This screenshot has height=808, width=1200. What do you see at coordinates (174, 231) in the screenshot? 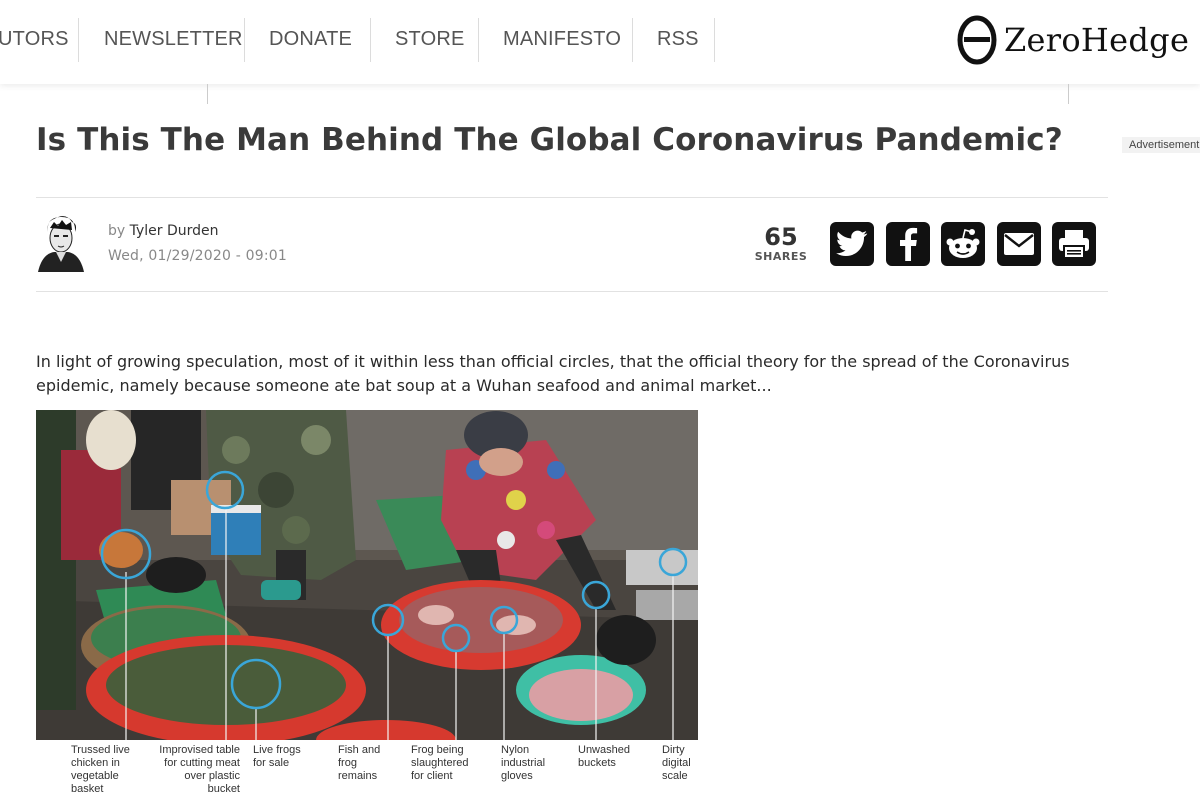
I see `author-name: Tyler Durden` at bounding box center [174, 231].